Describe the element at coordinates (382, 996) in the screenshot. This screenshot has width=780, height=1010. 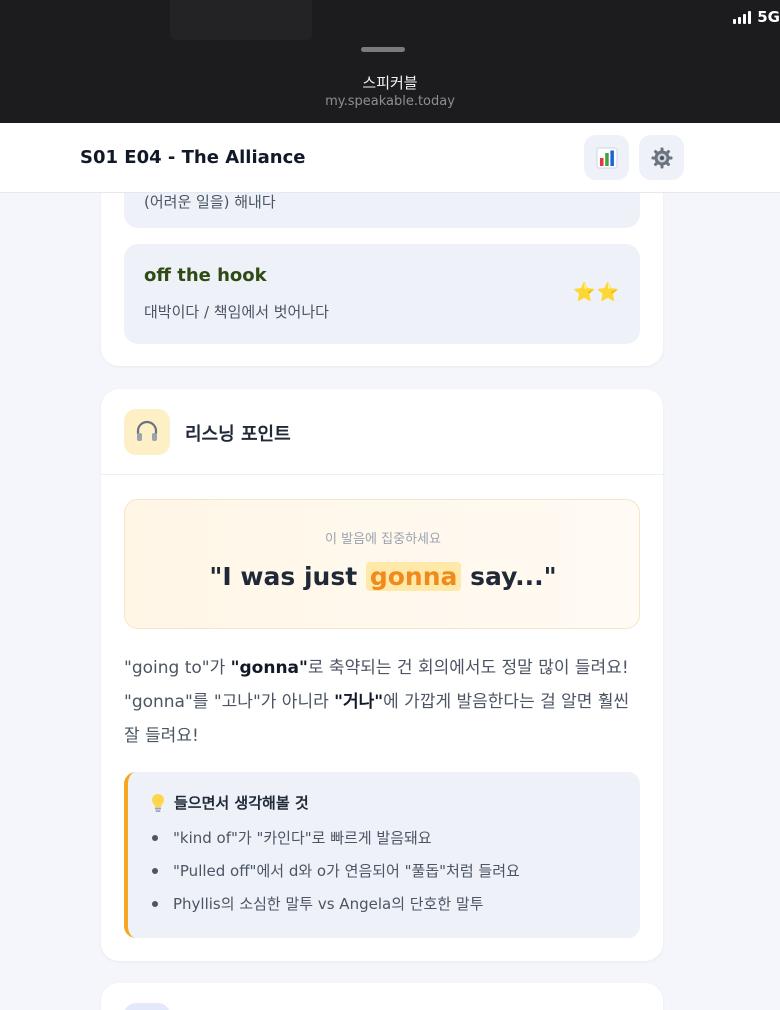
I see `next-section-card` at that location.